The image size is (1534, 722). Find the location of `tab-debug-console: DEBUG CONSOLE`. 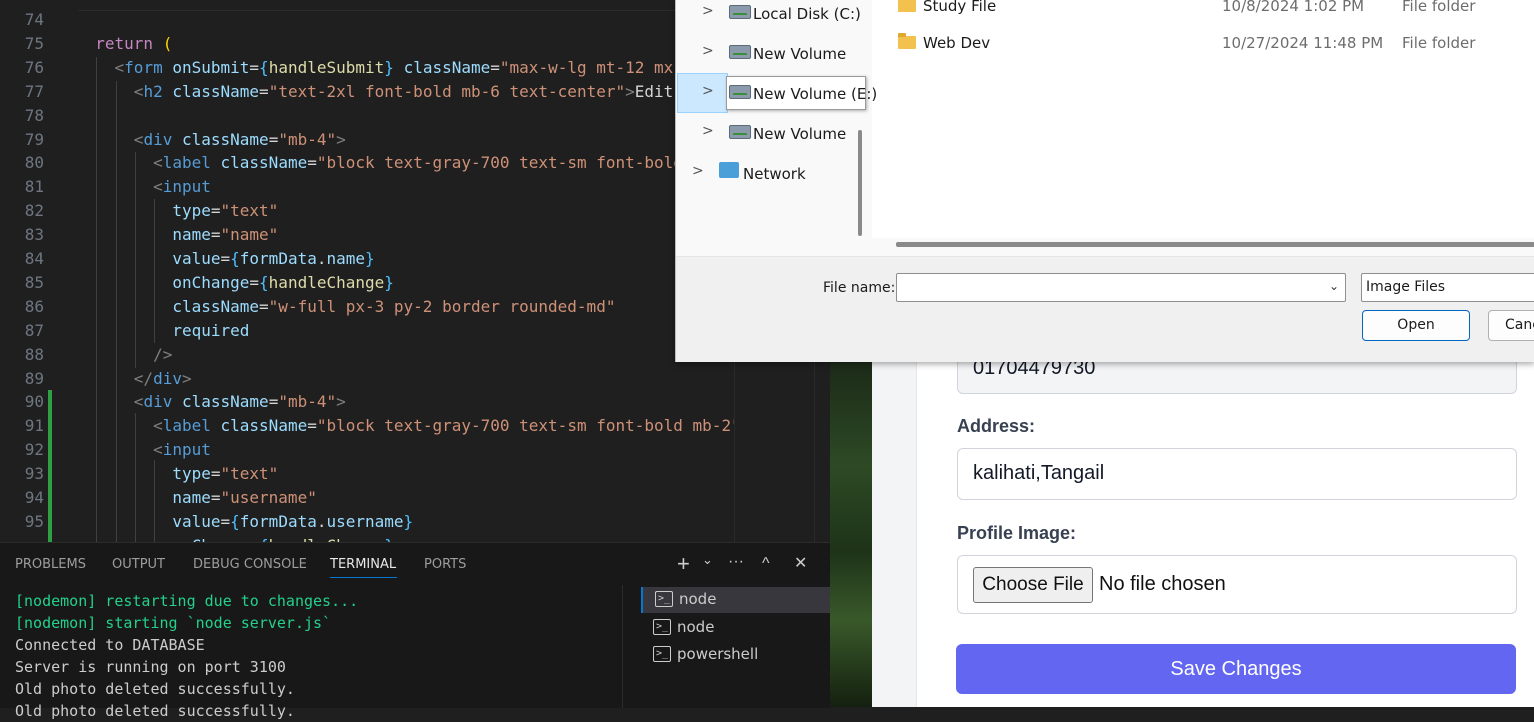

tab-debug-console: DEBUG CONSOLE is located at coordinates (250, 564).